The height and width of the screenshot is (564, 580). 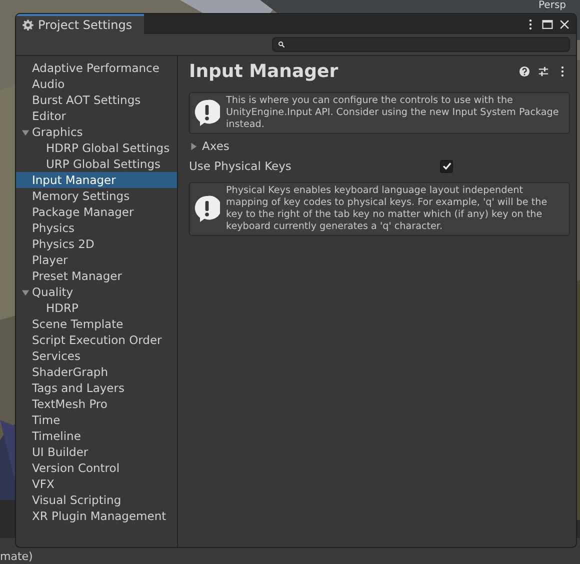 What do you see at coordinates (393, 113) in the screenshot?
I see `help-text: This is where you can configure the controls to use with the UnityEngine.Input API. Consider using the new Input System Package instead.` at bounding box center [393, 113].